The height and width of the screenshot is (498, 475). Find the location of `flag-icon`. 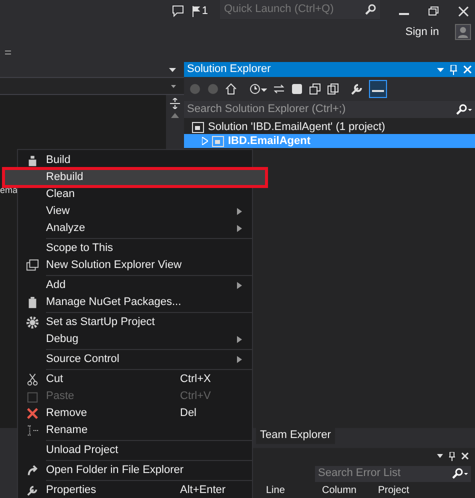

flag-icon is located at coordinates (196, 11).